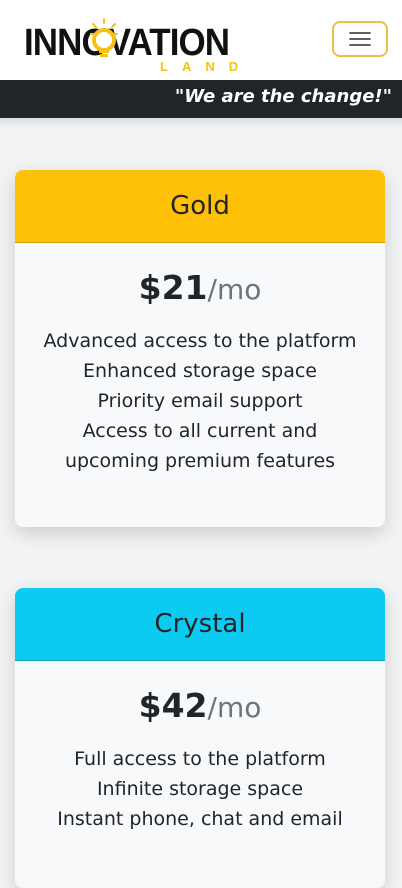 This screenshot has height=888, width=402. I want to click on feature-item: Enhanced storage space, so click(200, 371).